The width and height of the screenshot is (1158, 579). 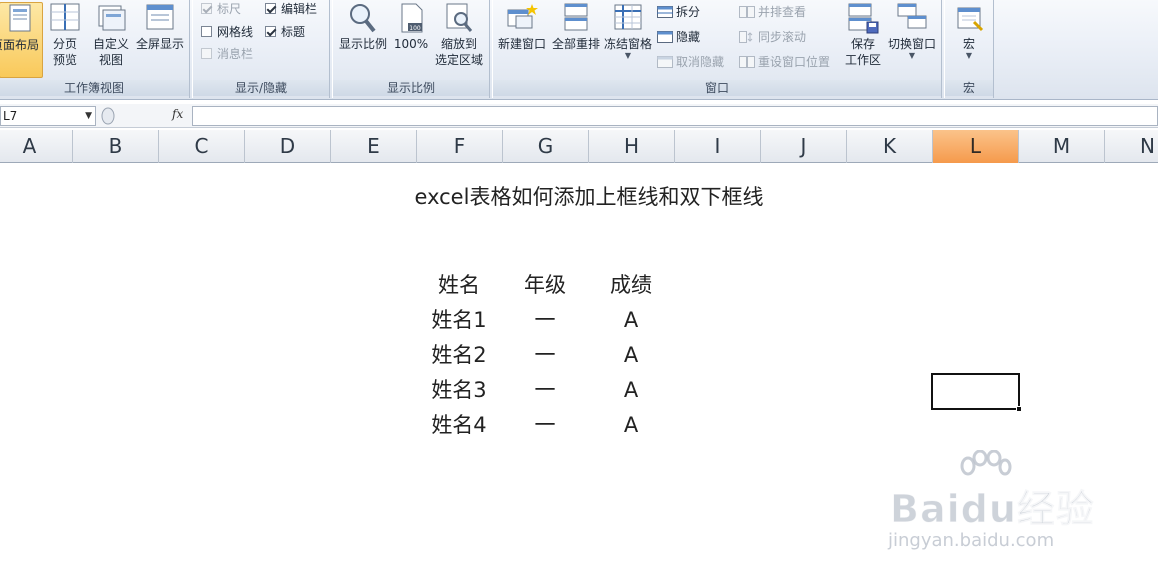 What do you see at coordinates (863, 18) in the screenshot?
I see `save-workspace-icon` at bounding box center [863, 18].